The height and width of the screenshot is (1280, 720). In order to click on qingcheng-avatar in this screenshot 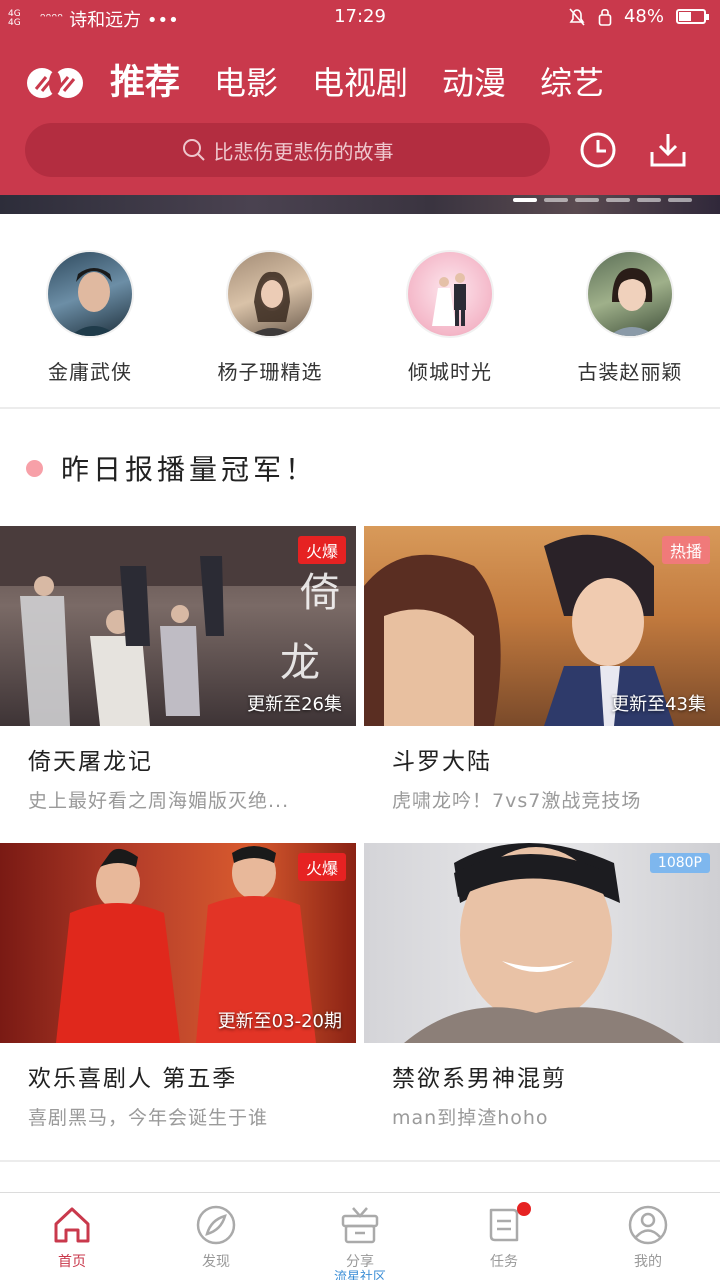, I will do `click(450, 294)`.